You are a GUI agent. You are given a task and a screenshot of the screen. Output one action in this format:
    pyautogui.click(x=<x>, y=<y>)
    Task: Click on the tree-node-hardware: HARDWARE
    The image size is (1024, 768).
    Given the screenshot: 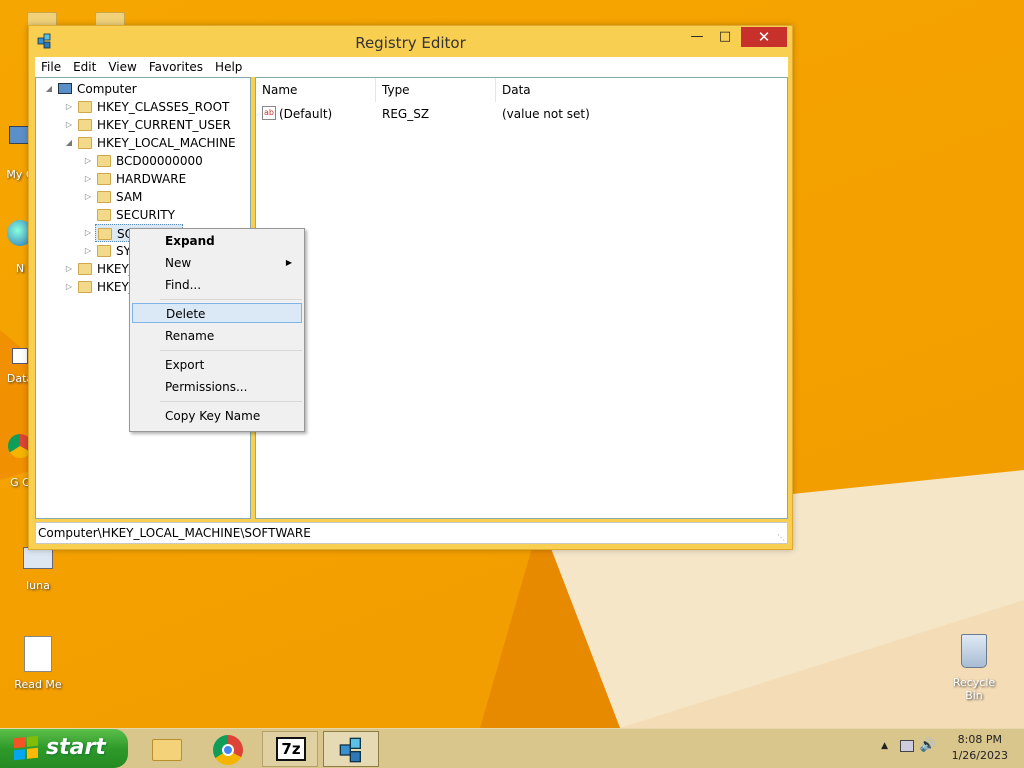 What is the action you would take?
    pyautogui.click(x=141, y=179)
    